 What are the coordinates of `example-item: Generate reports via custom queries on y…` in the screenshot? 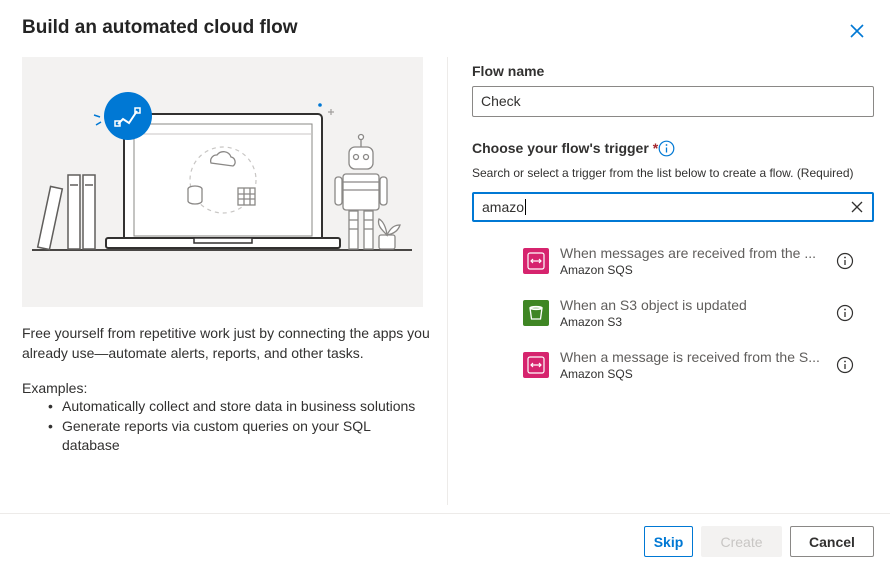 It's located at (238, 436).